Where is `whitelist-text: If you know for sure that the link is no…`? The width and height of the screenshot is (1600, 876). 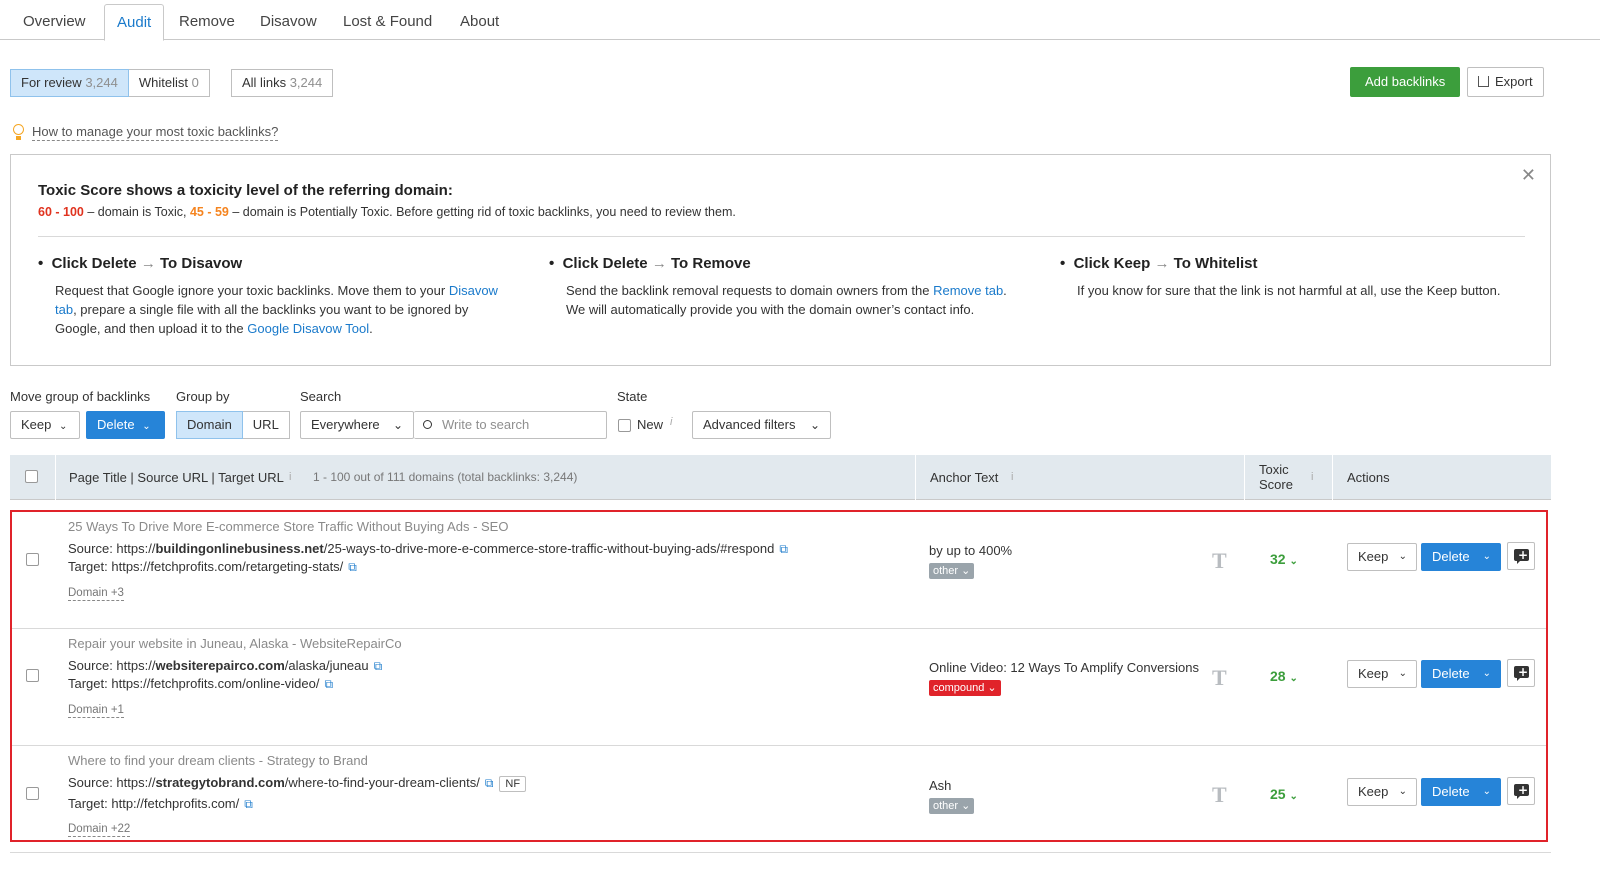
whitelist-text: If you know for sure that the link is no… is located at coordinates (1289, 290).